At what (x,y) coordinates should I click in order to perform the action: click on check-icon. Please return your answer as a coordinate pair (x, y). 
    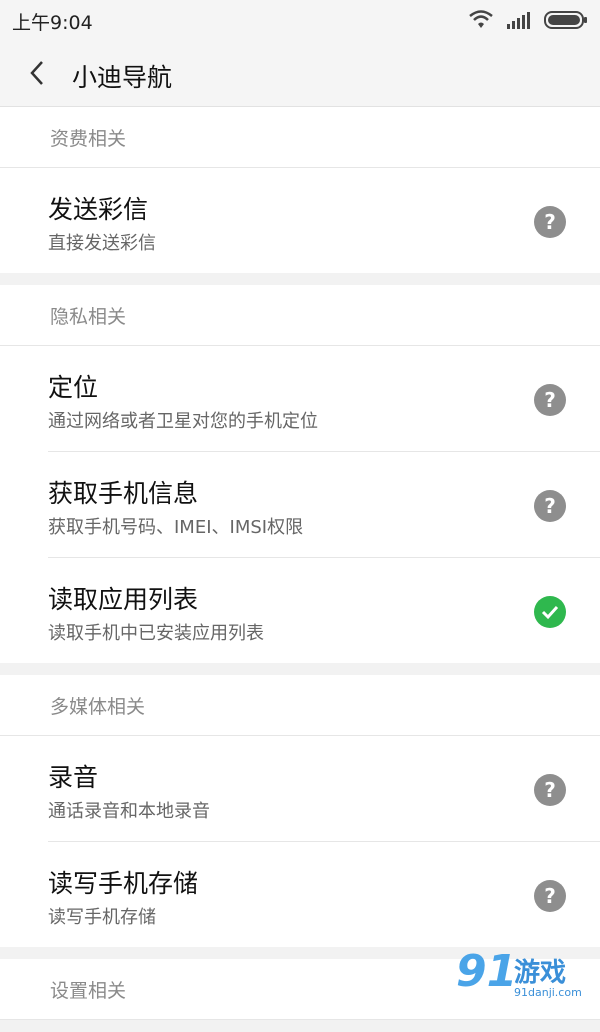
    Looking at the image, I should click on (550, 612).